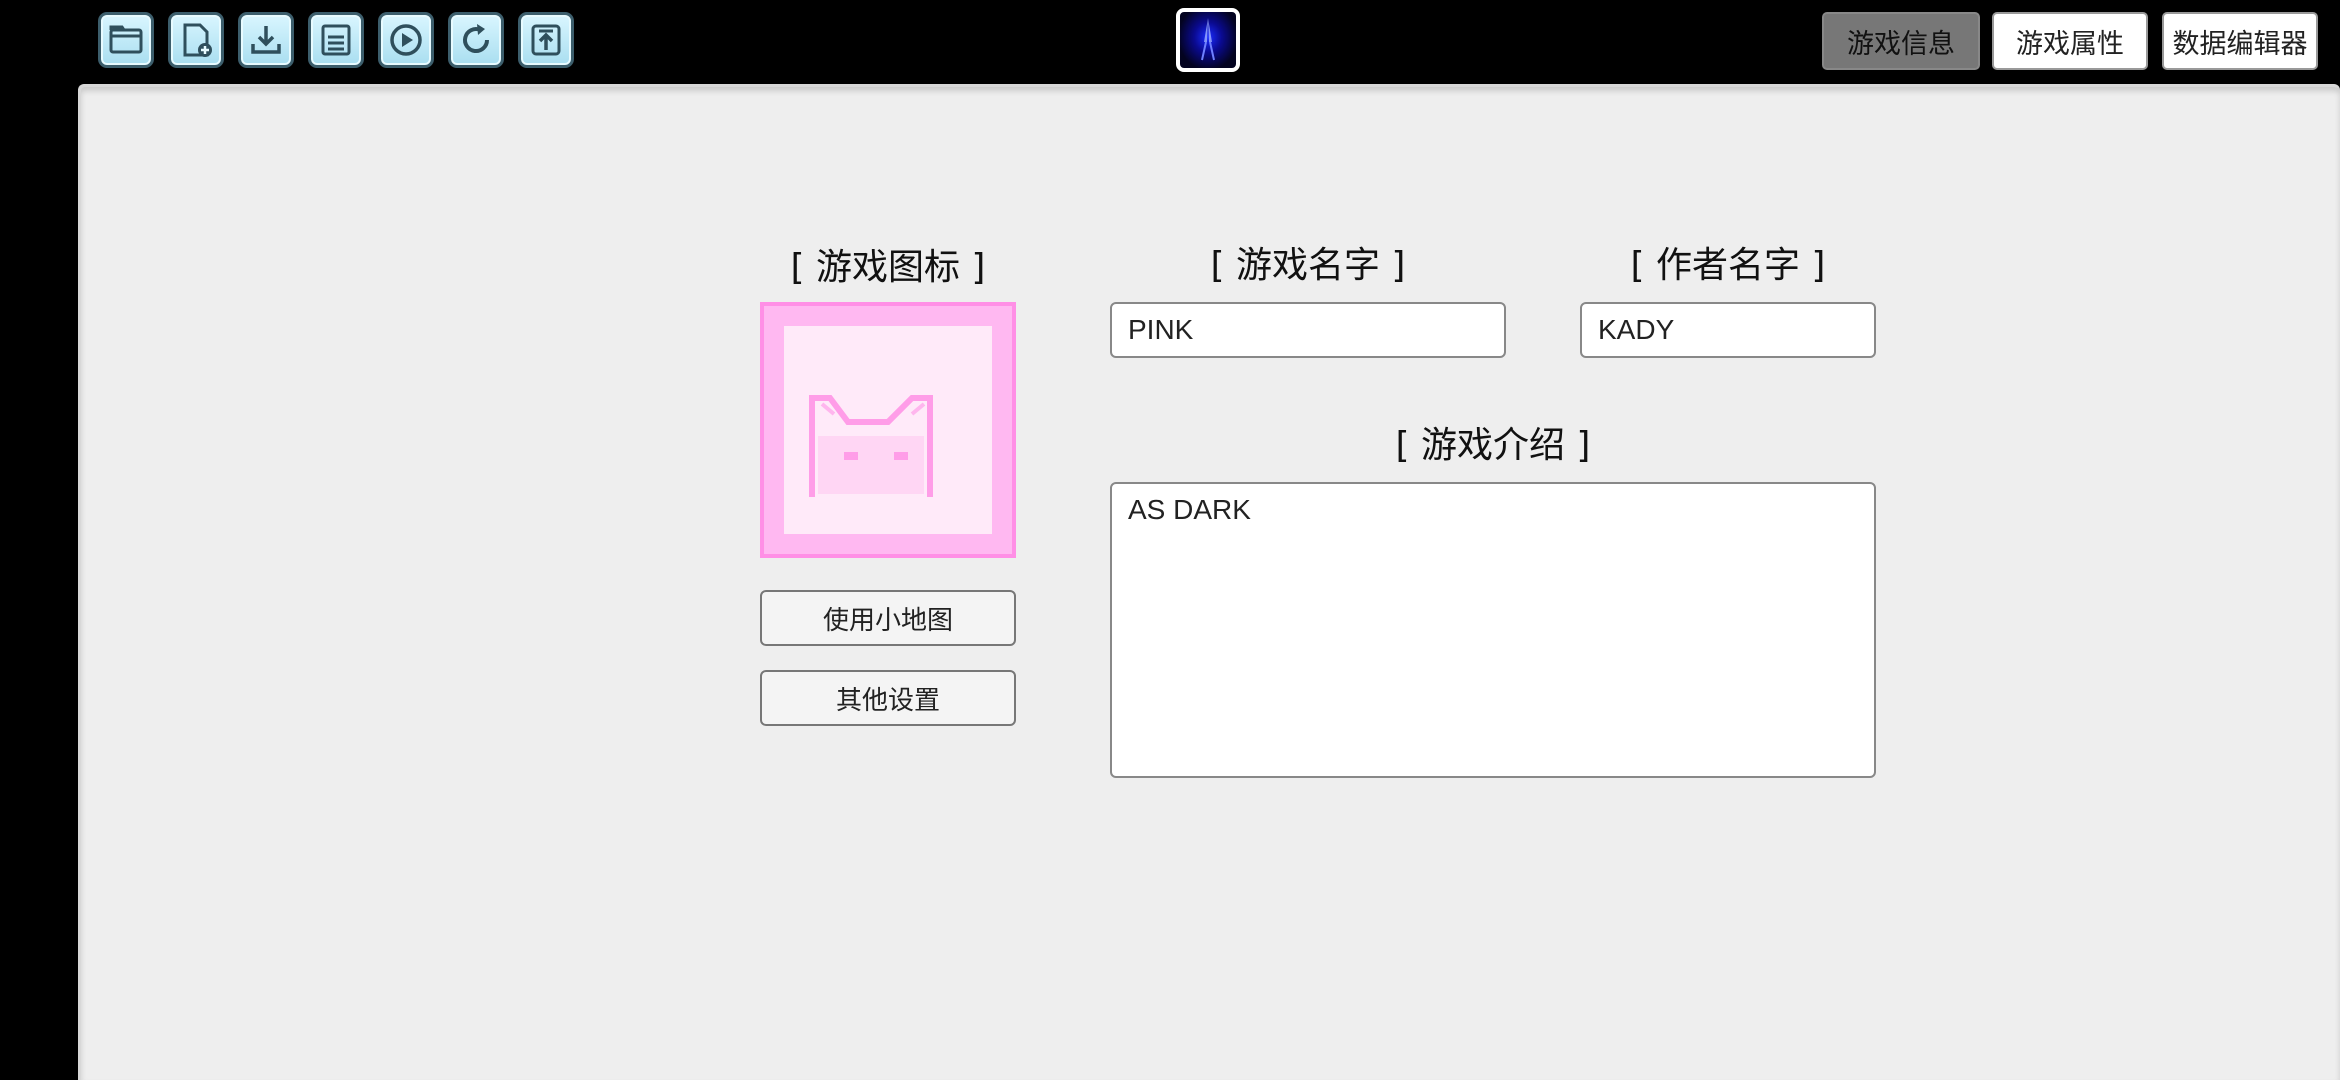  Describe the element at coordinates (2070, 41) in the screenshot. I see `tab-game-properties: 游戏属性` at that location.